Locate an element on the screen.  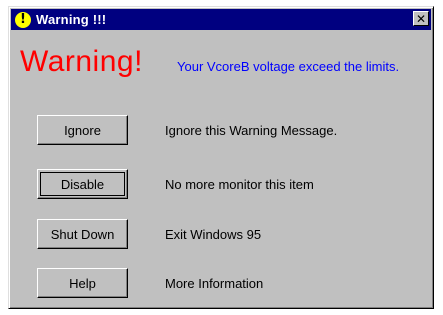
help-description: More Information is located at coordinates (214, 283).